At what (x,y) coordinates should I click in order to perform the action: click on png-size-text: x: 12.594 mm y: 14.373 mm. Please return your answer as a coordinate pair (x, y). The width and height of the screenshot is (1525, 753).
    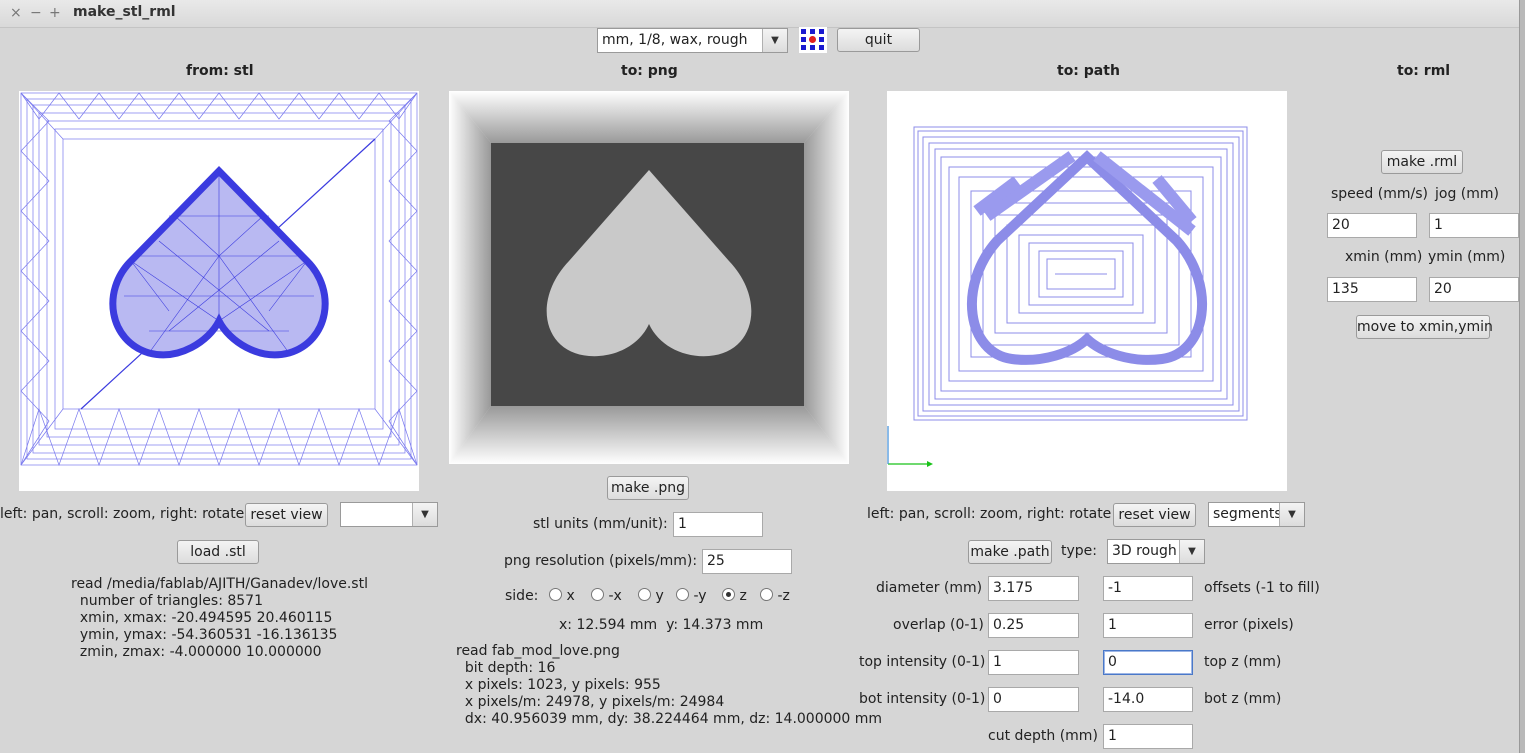
    Looking at the image, I should click on (661, 625).